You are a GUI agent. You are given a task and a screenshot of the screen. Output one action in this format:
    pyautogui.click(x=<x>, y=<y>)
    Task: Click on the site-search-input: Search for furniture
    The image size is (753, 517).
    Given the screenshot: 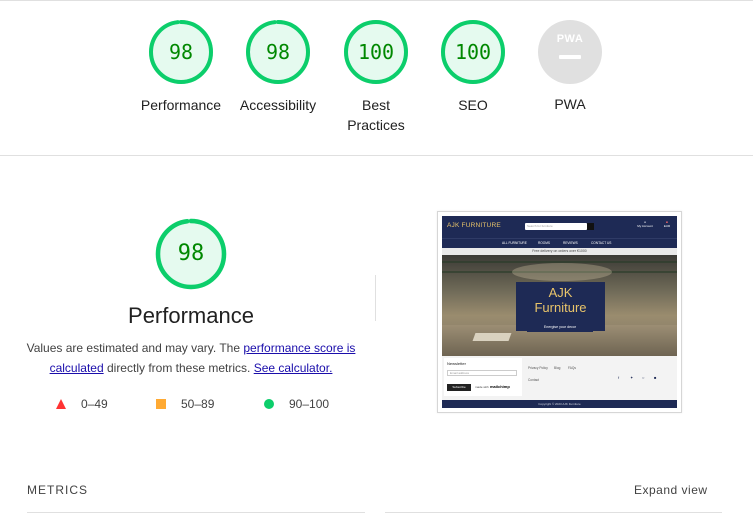 What is the action you would take?
    pyautogui.click(x=556, y=226)
    